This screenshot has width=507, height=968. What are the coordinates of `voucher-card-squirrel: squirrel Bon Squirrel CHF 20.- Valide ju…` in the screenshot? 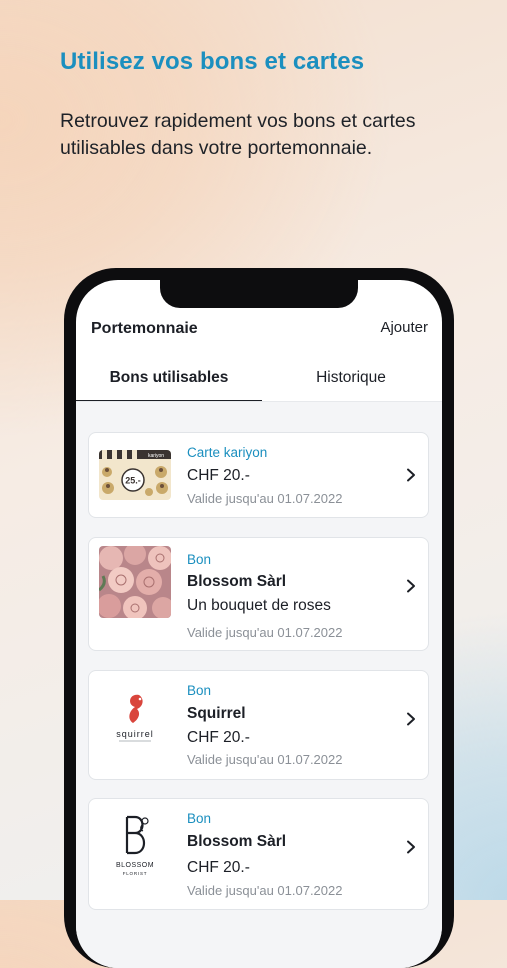 It's located at (258, 725).